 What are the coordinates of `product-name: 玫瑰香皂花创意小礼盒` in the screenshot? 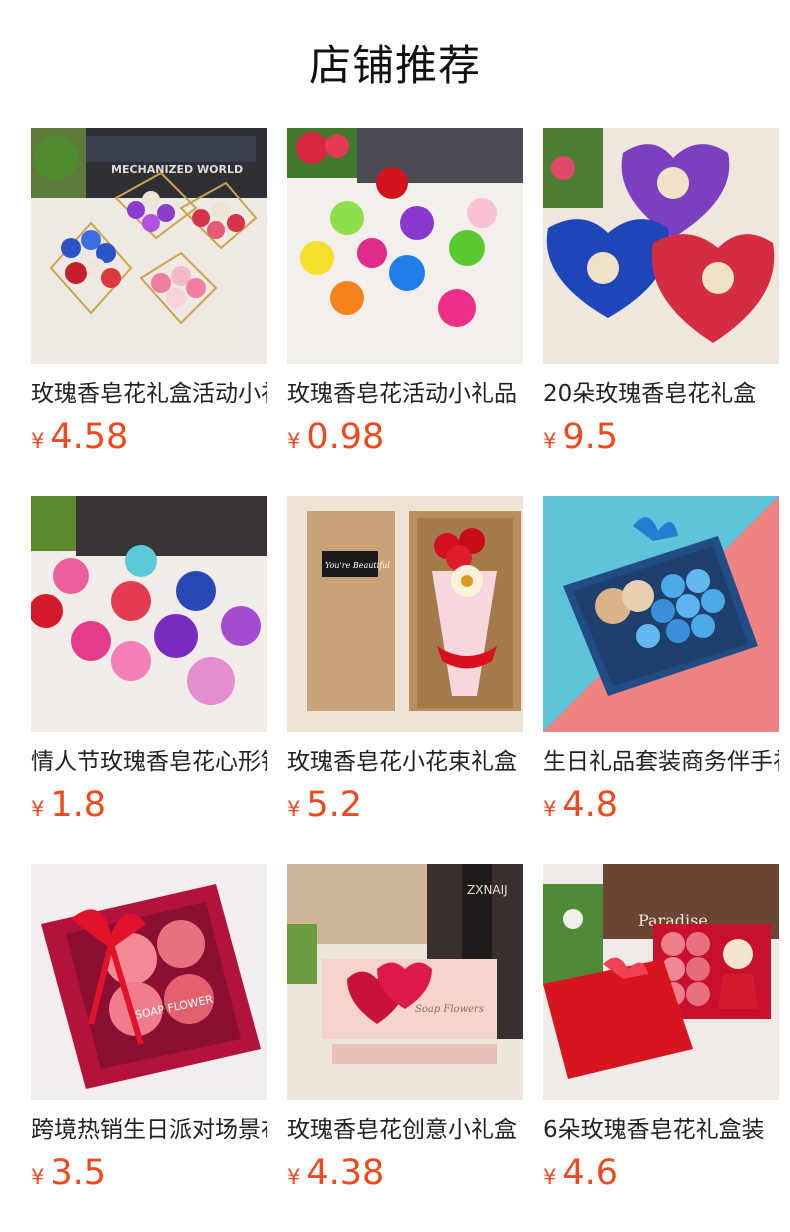 It's located at (405, 1130).